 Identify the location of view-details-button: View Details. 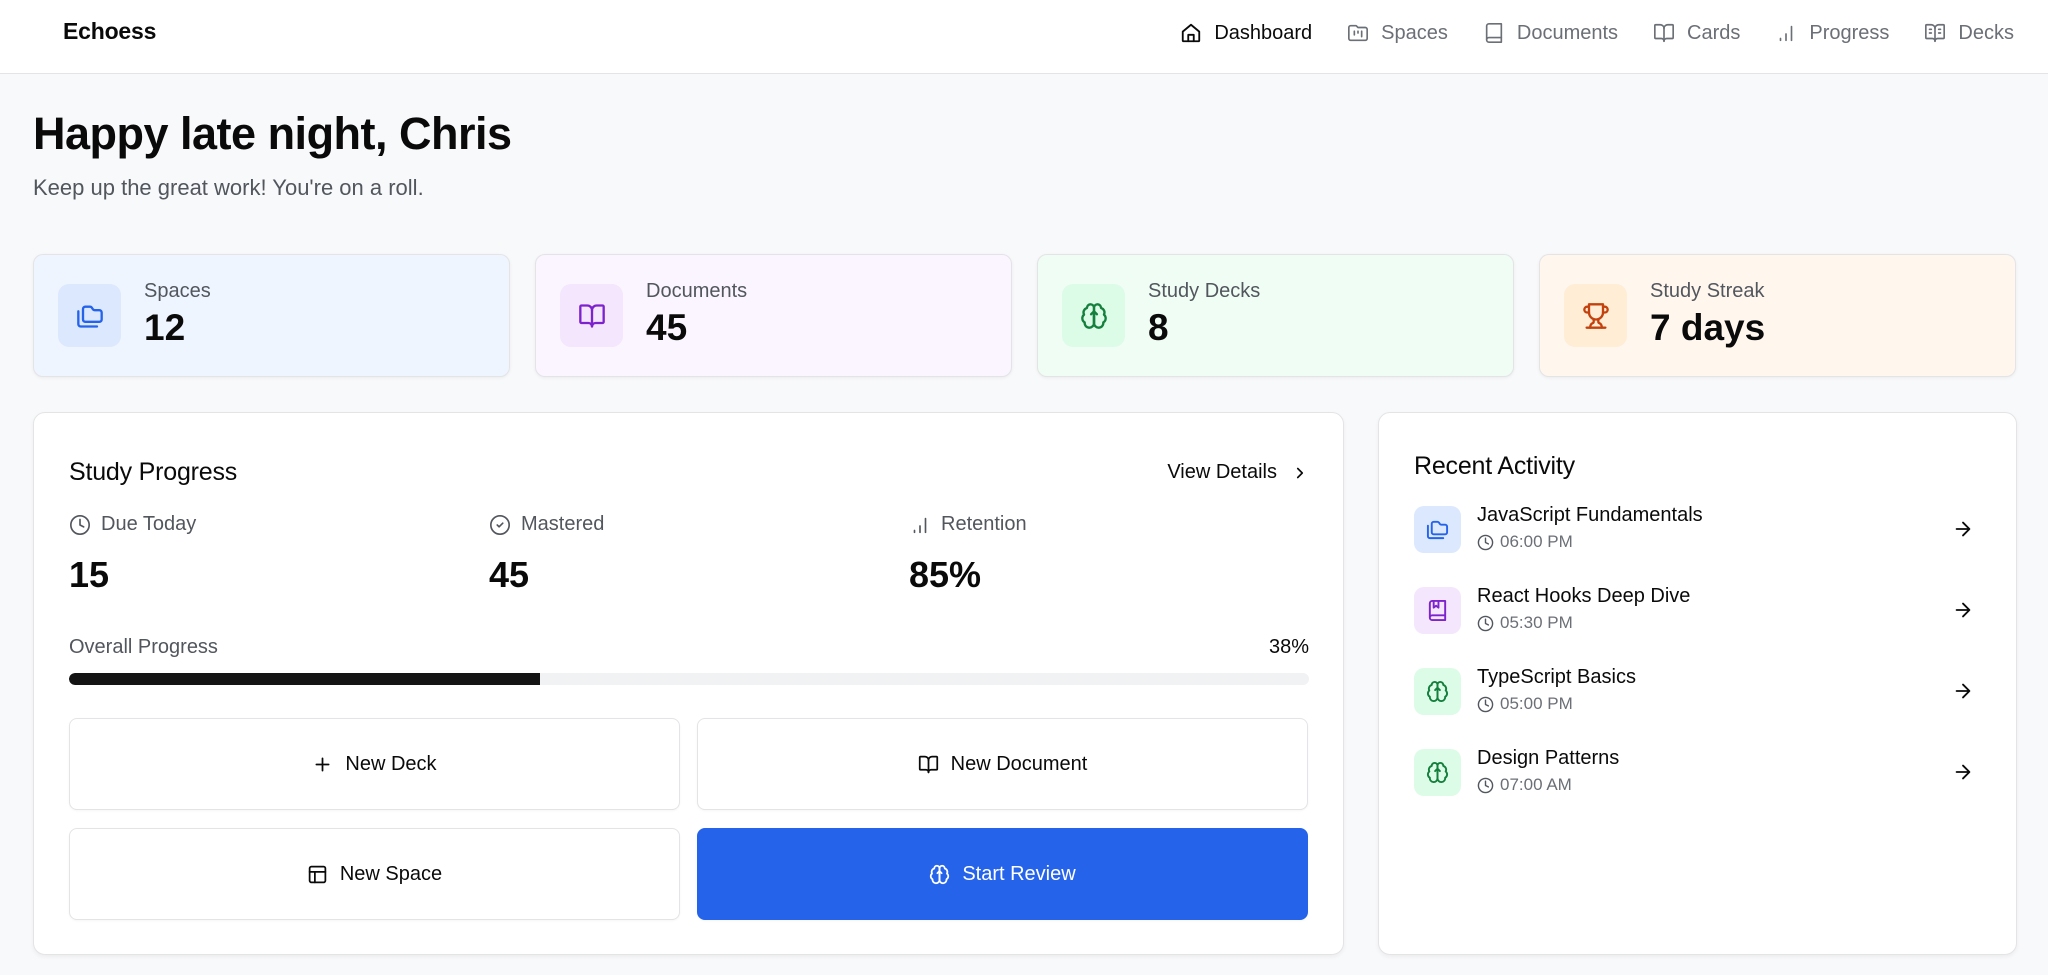
(1238, 472).